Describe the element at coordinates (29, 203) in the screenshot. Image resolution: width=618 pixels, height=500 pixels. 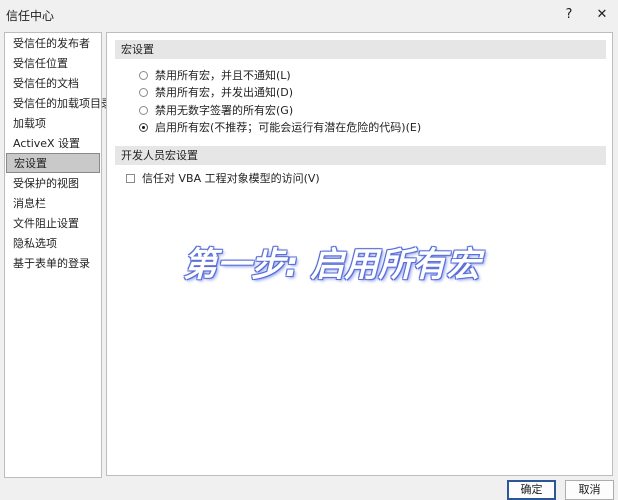
I see `sidebar-item-label: 消息栏` at that location.